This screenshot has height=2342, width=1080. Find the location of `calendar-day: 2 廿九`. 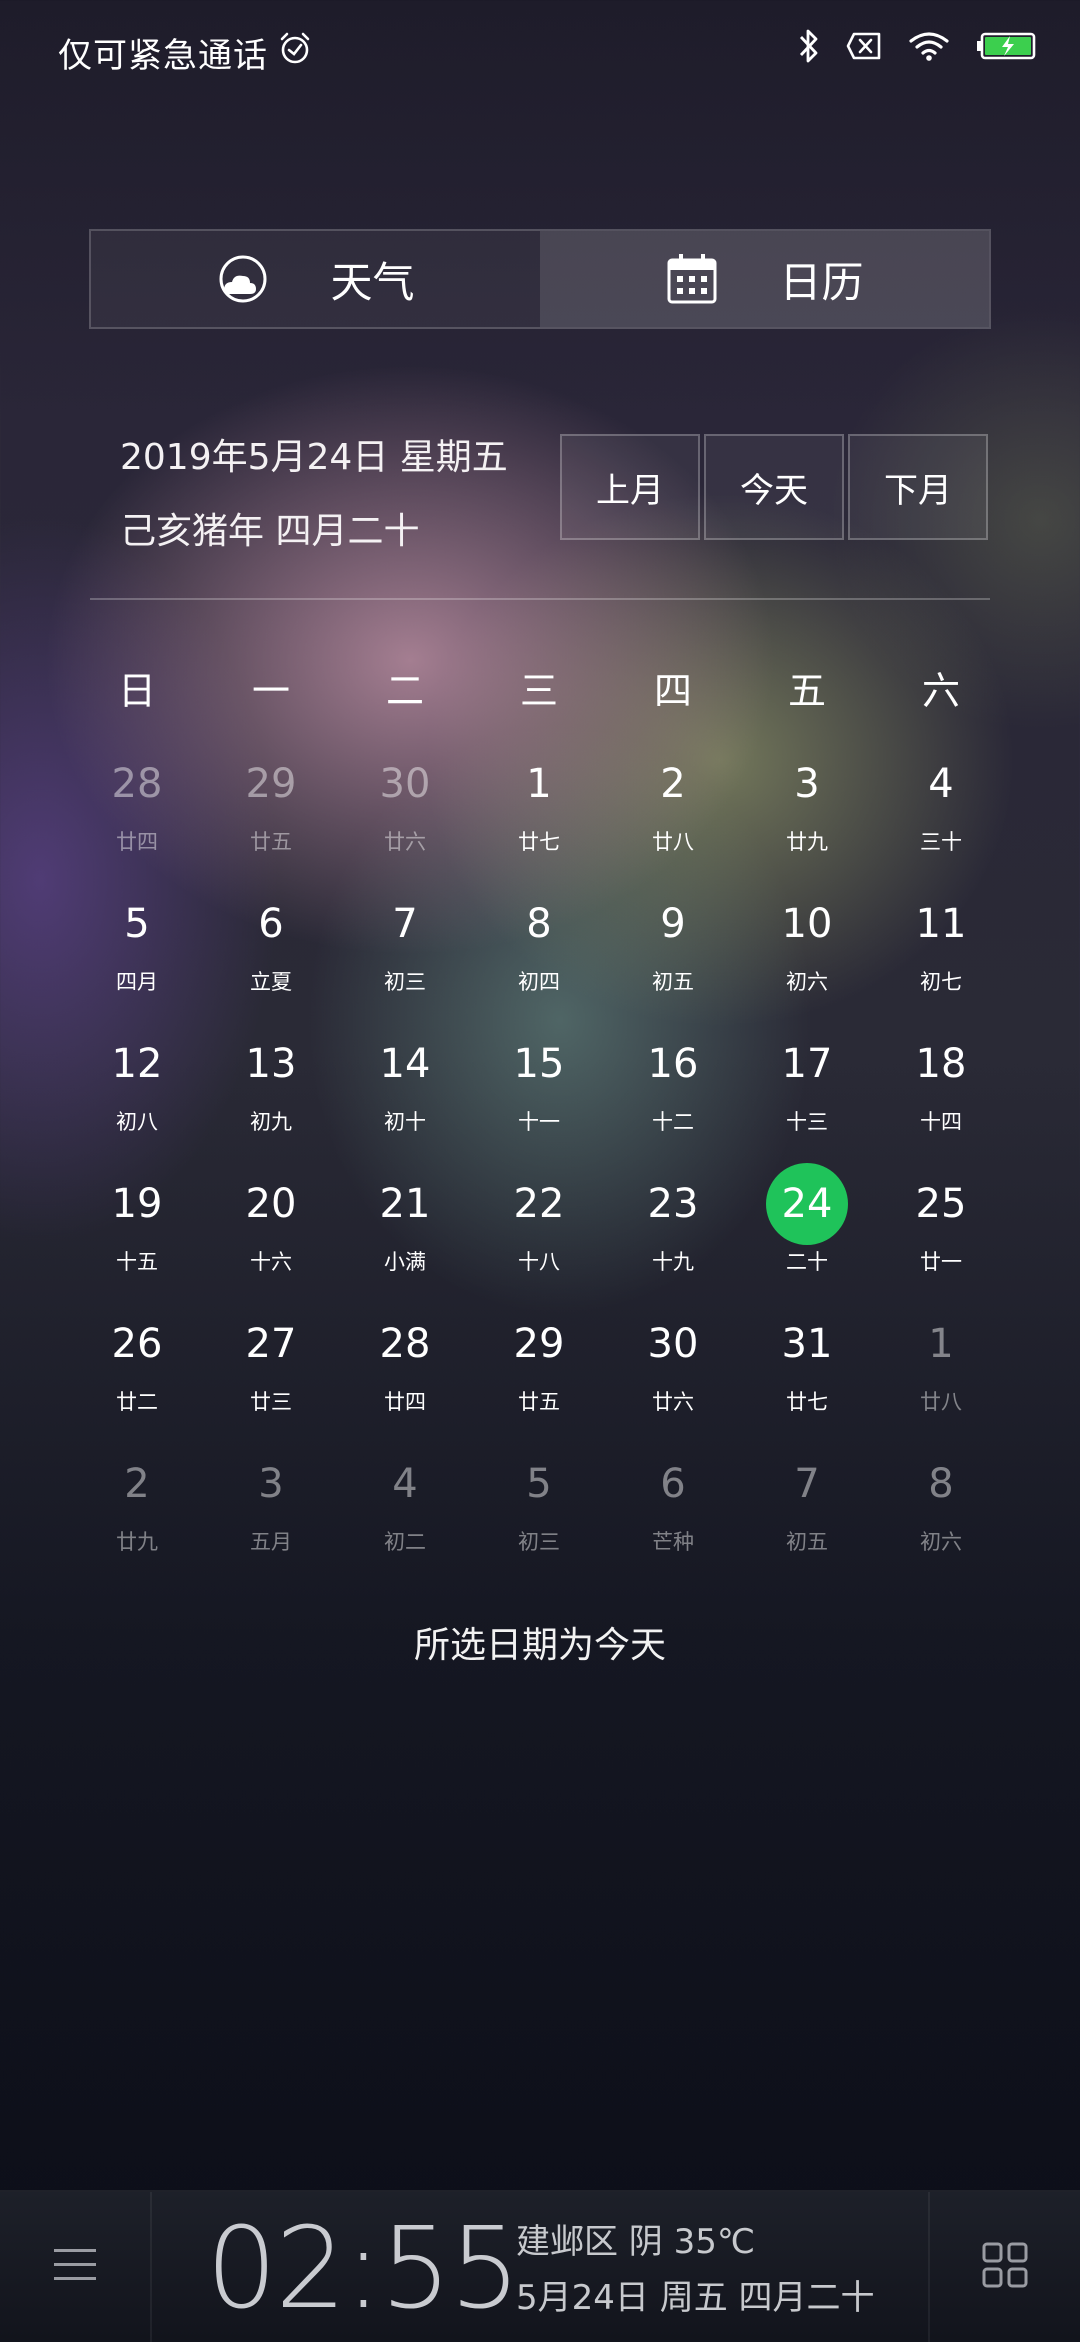

calendar-day: 2 廿九 is located at coordinates (137, 1522).